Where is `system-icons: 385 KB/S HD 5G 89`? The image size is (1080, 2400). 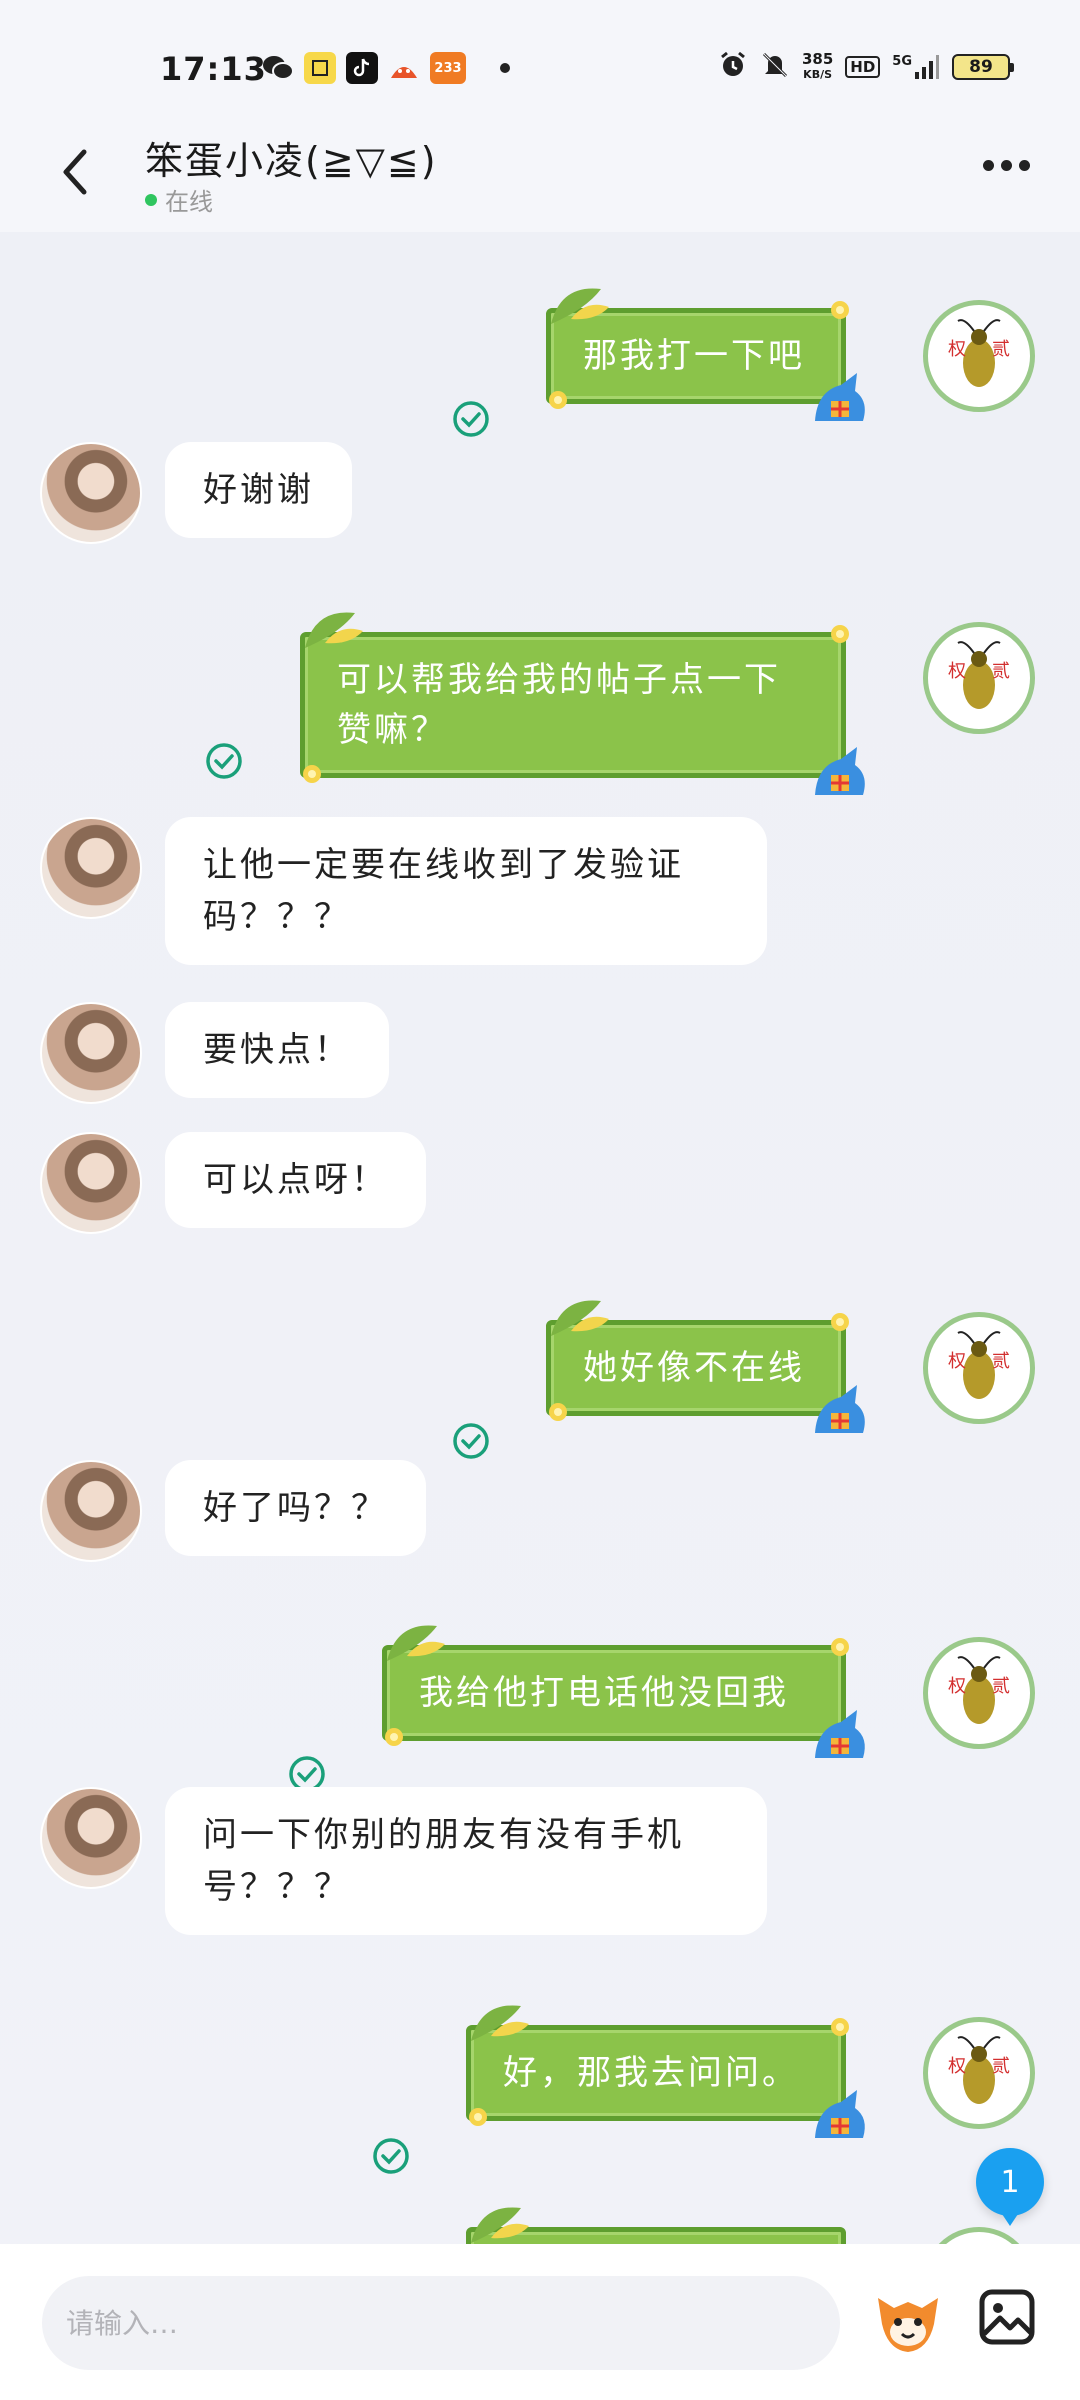 system-icons: 385 KB/S HD 5G 89 is located at coordinates (866, 67).